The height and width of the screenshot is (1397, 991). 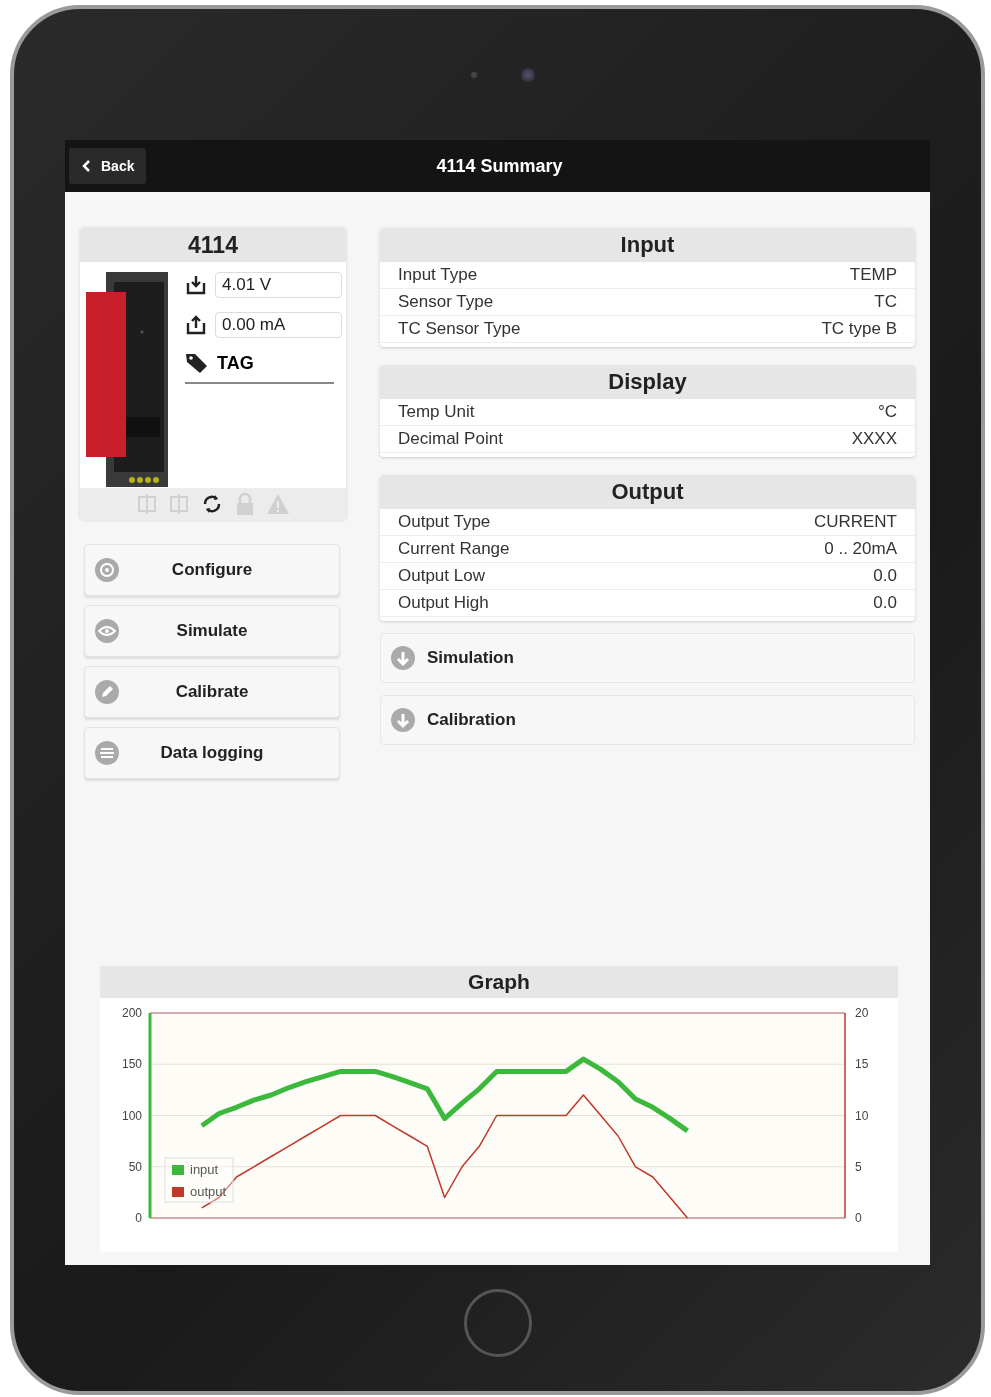 What do you see at coordinates (450, 439) in the screenshot?
I see `setting-label: Decimal Point` at bounding box center [450, 439].